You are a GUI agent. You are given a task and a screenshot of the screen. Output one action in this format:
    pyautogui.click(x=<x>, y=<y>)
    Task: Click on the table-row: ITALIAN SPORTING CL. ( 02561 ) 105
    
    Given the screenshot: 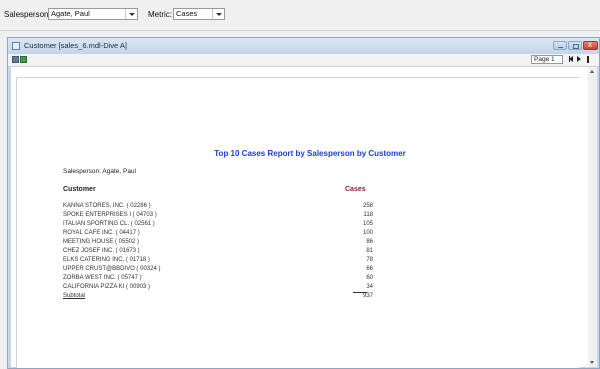 What is the action you would take?
    pyautogui.click(x=218, y=224)
    